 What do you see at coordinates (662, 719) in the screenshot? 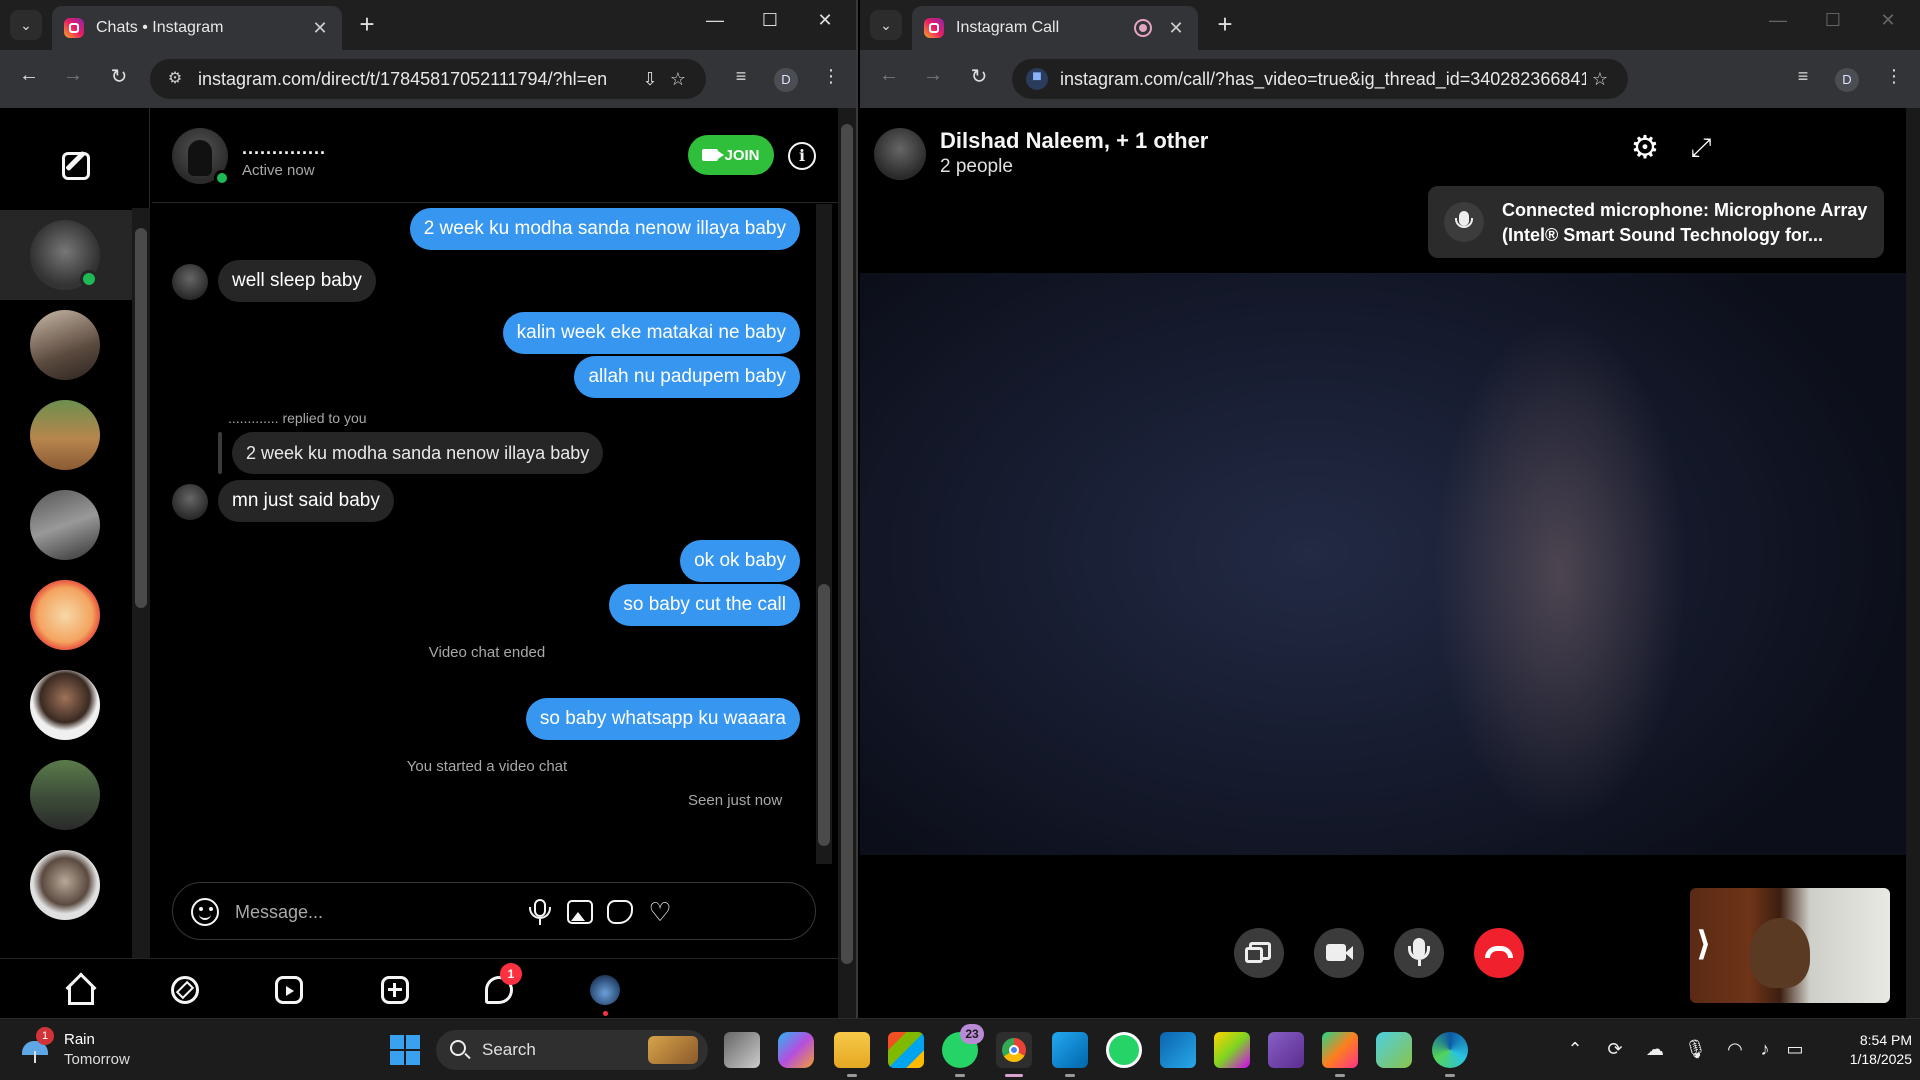
I see `outgoing-message: so baby whatsapp ku waaara` at bounding box center [662, 719].